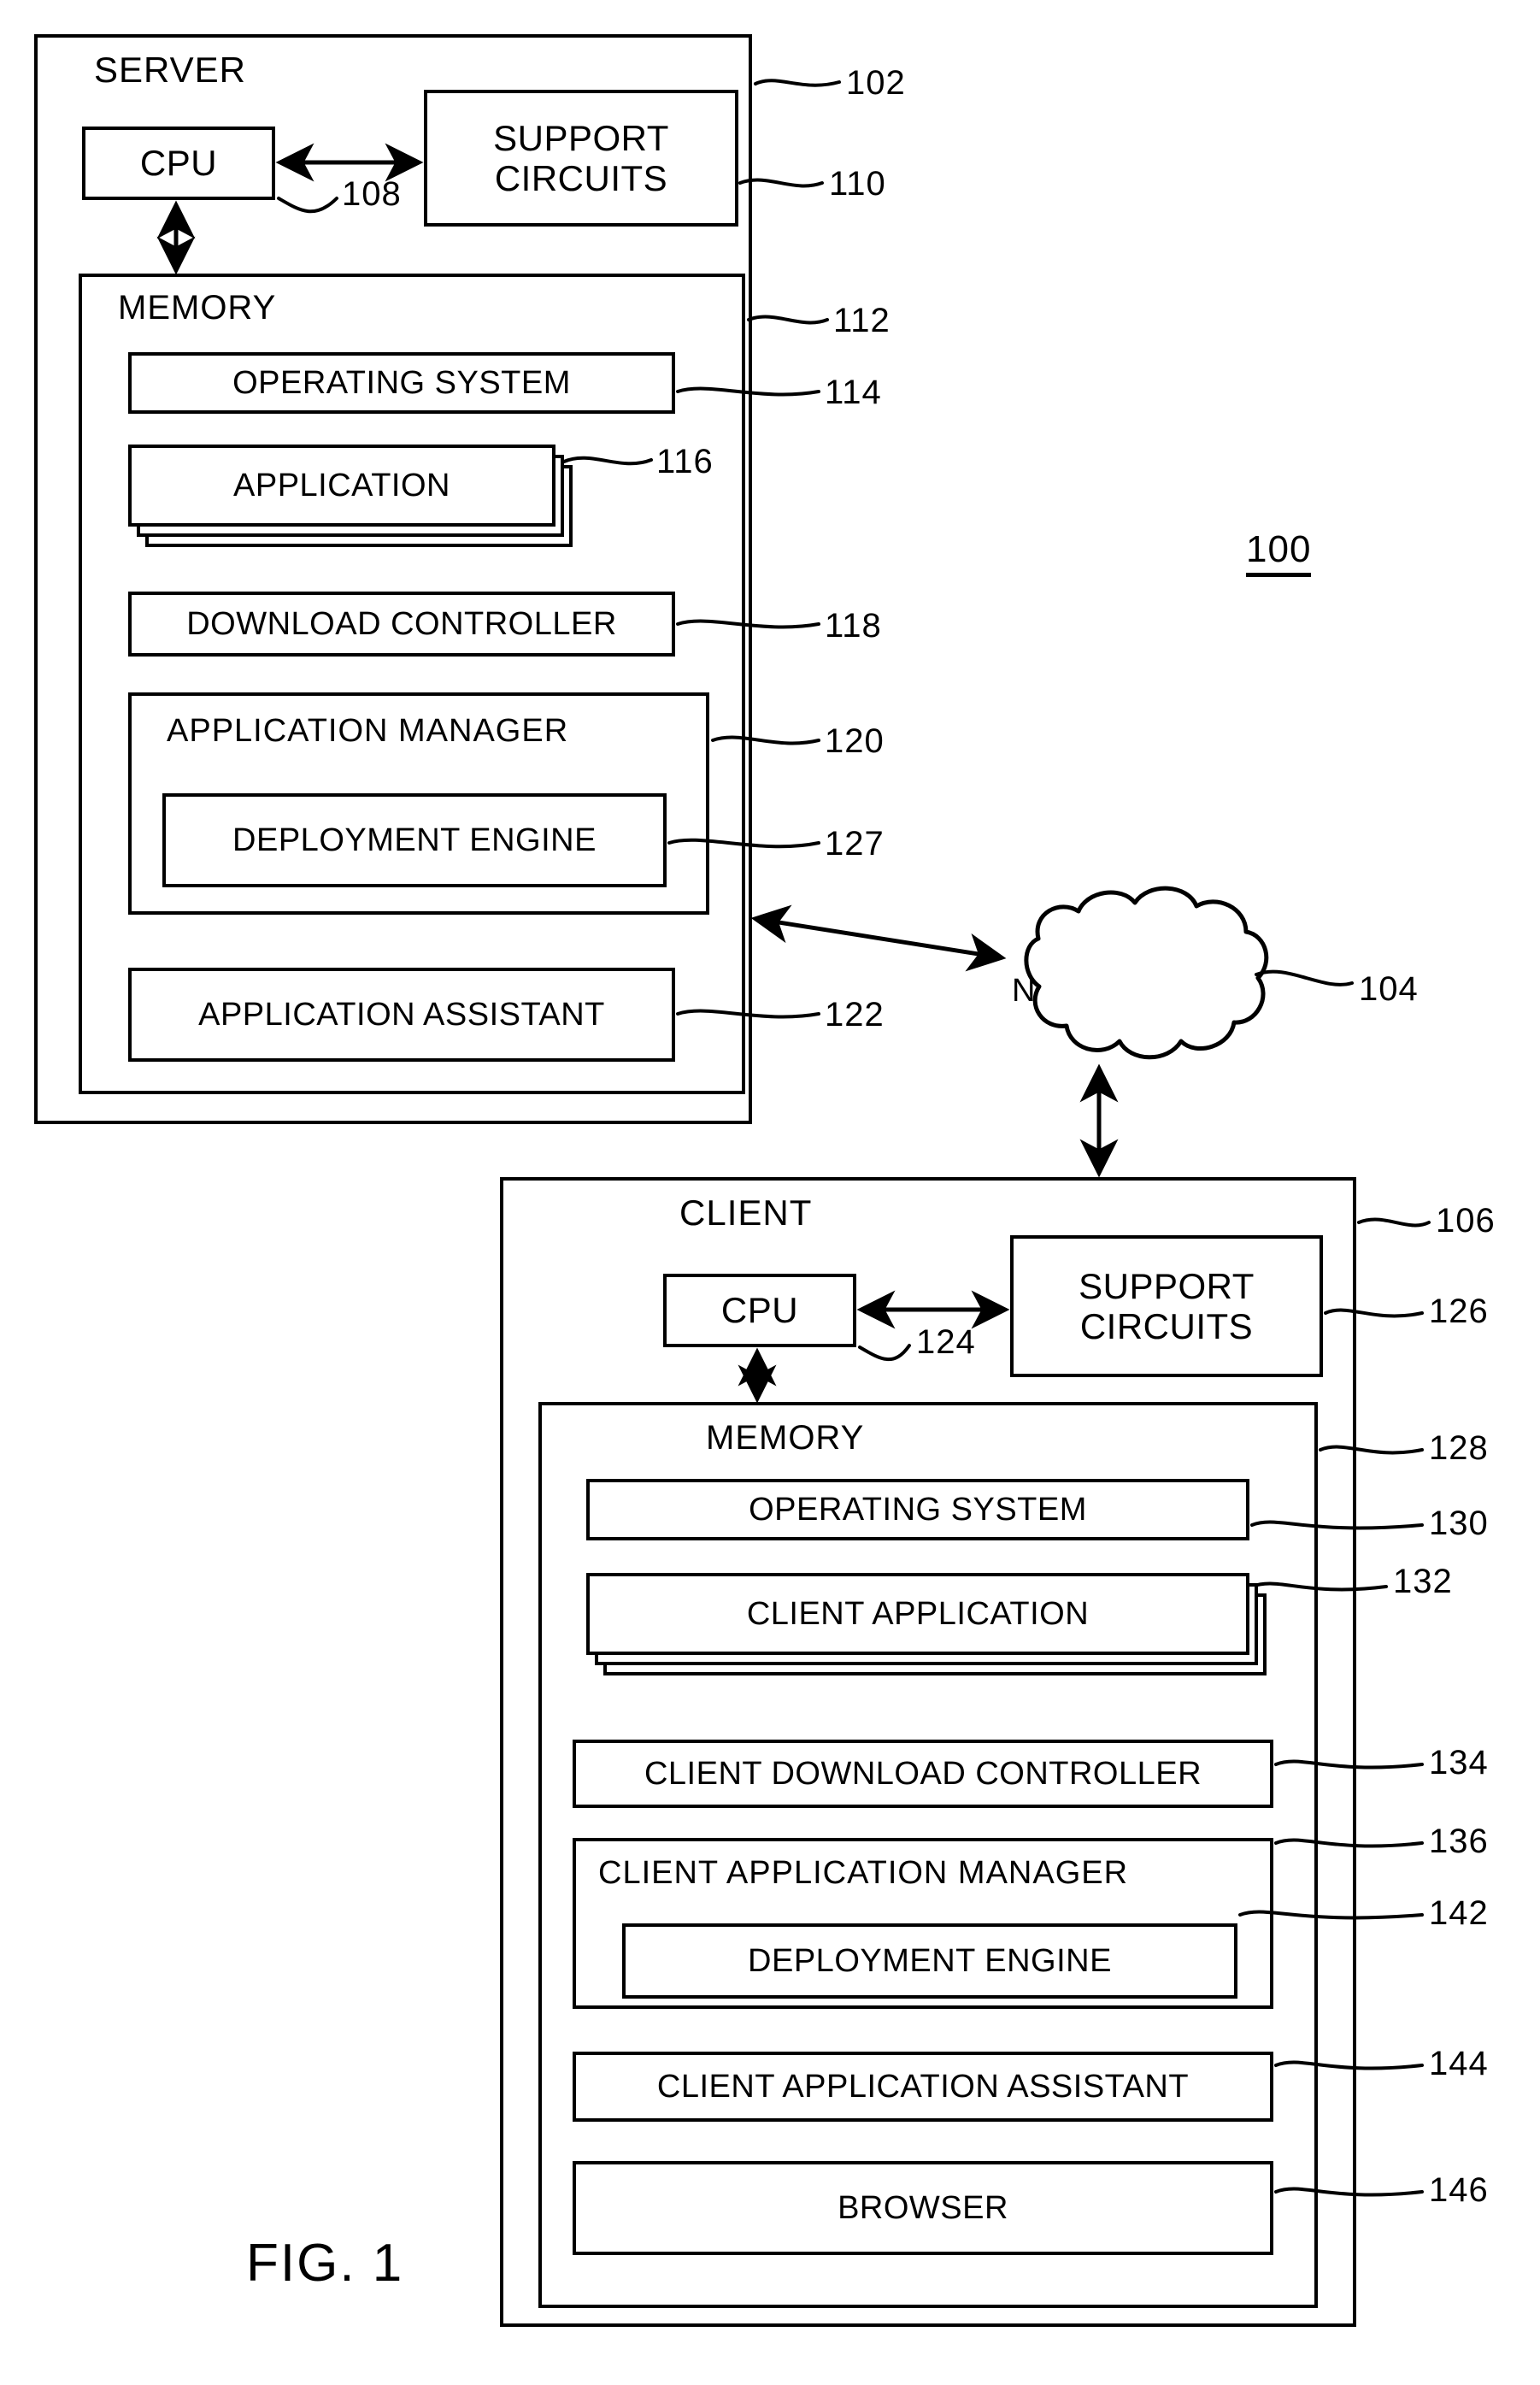 This screenshot has width=1540, height=2385. Describe the element at coordinates (878, 938) in the screenshot. I see `arrow-server-network` at that location.